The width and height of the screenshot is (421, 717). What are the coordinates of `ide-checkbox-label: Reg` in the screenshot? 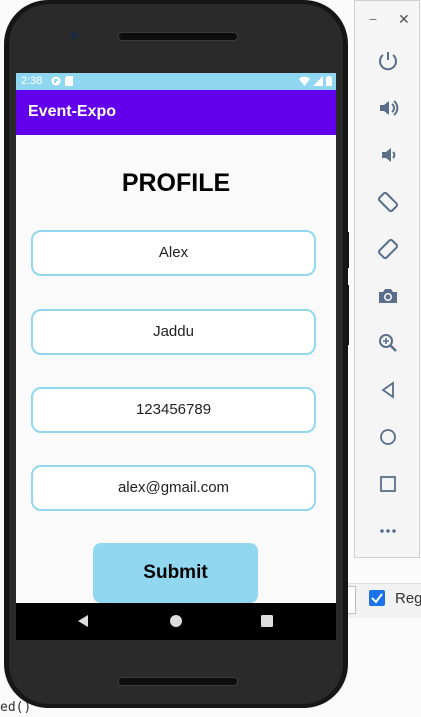 It's located at (408, 598).